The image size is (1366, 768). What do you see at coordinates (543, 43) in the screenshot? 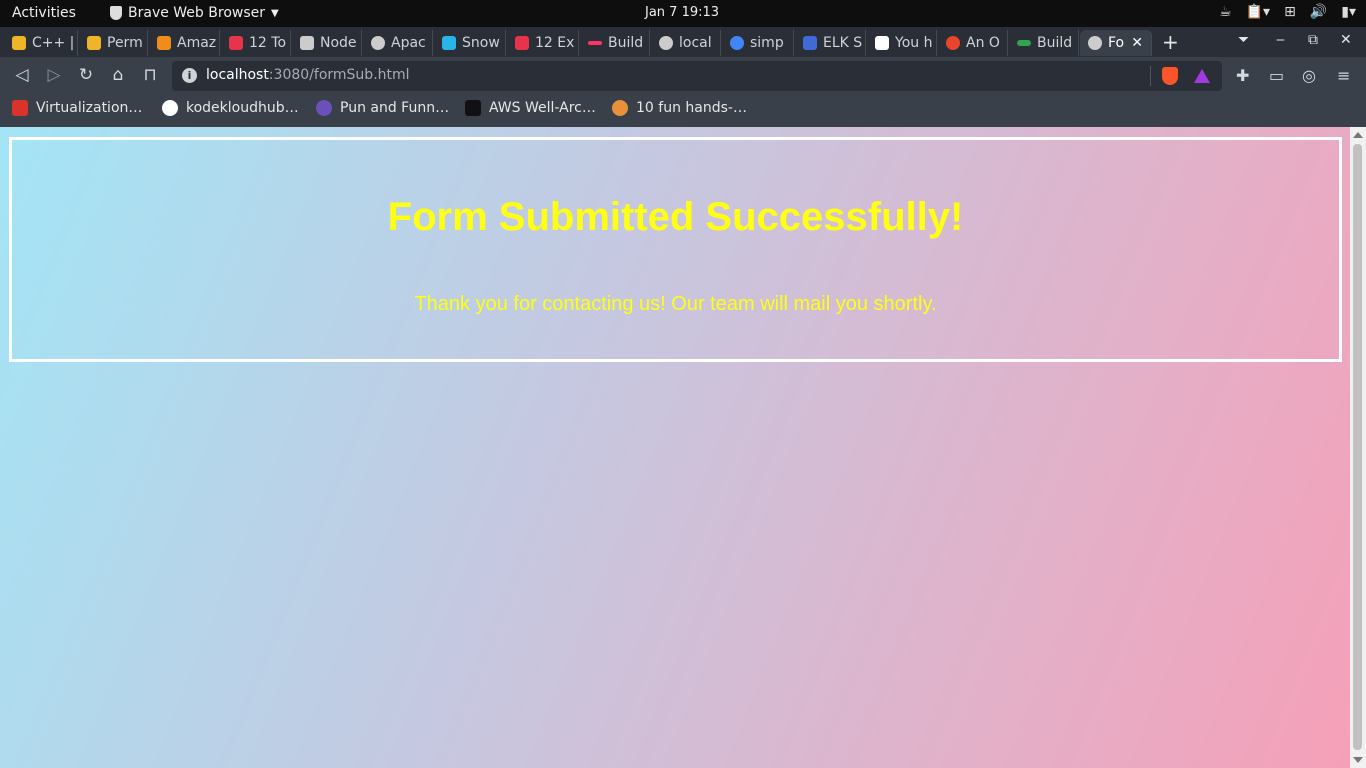
I see `tab: 12 Ex` at bounding box center [543, 43].